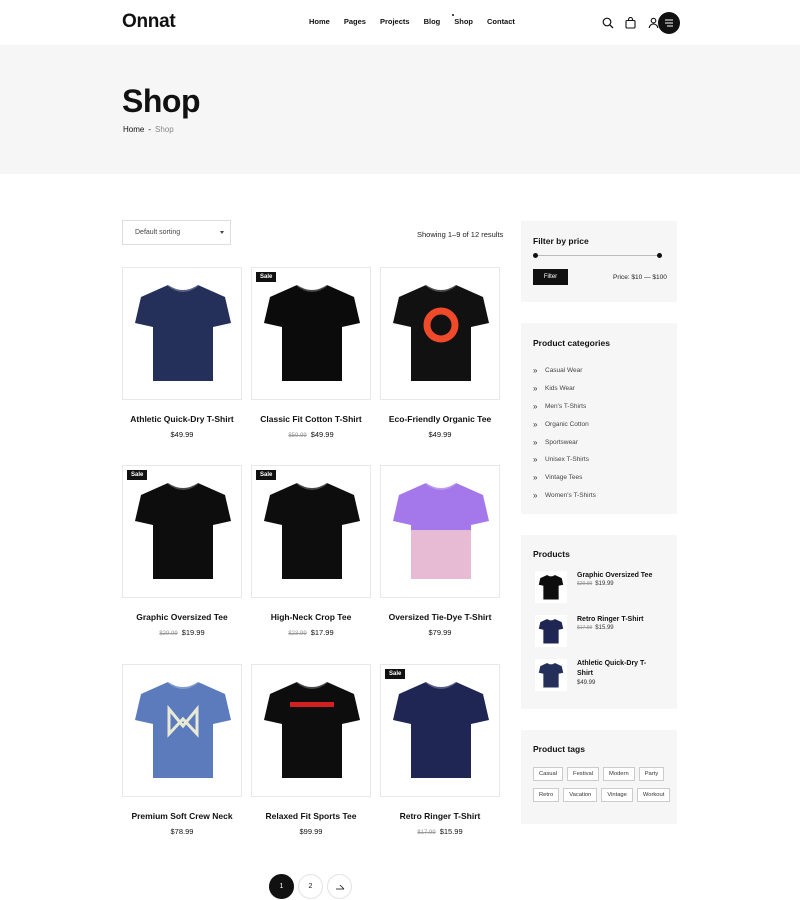  Describe the element at coordinates (585, 628) in the screenshot. I see `old-price: $17.99` at that location.